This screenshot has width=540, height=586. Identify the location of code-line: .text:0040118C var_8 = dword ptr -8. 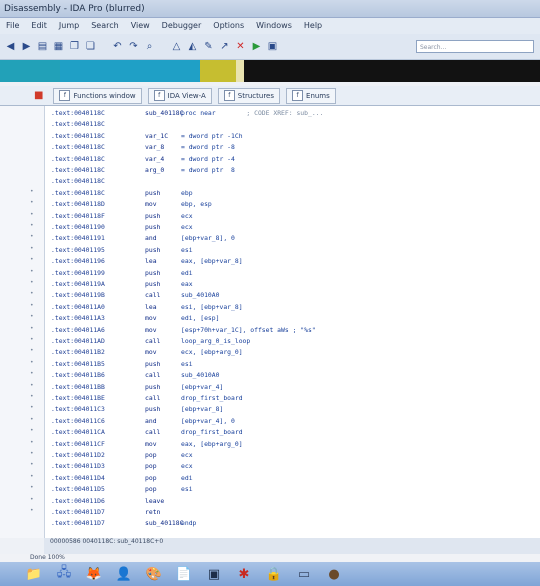
(143, 147).